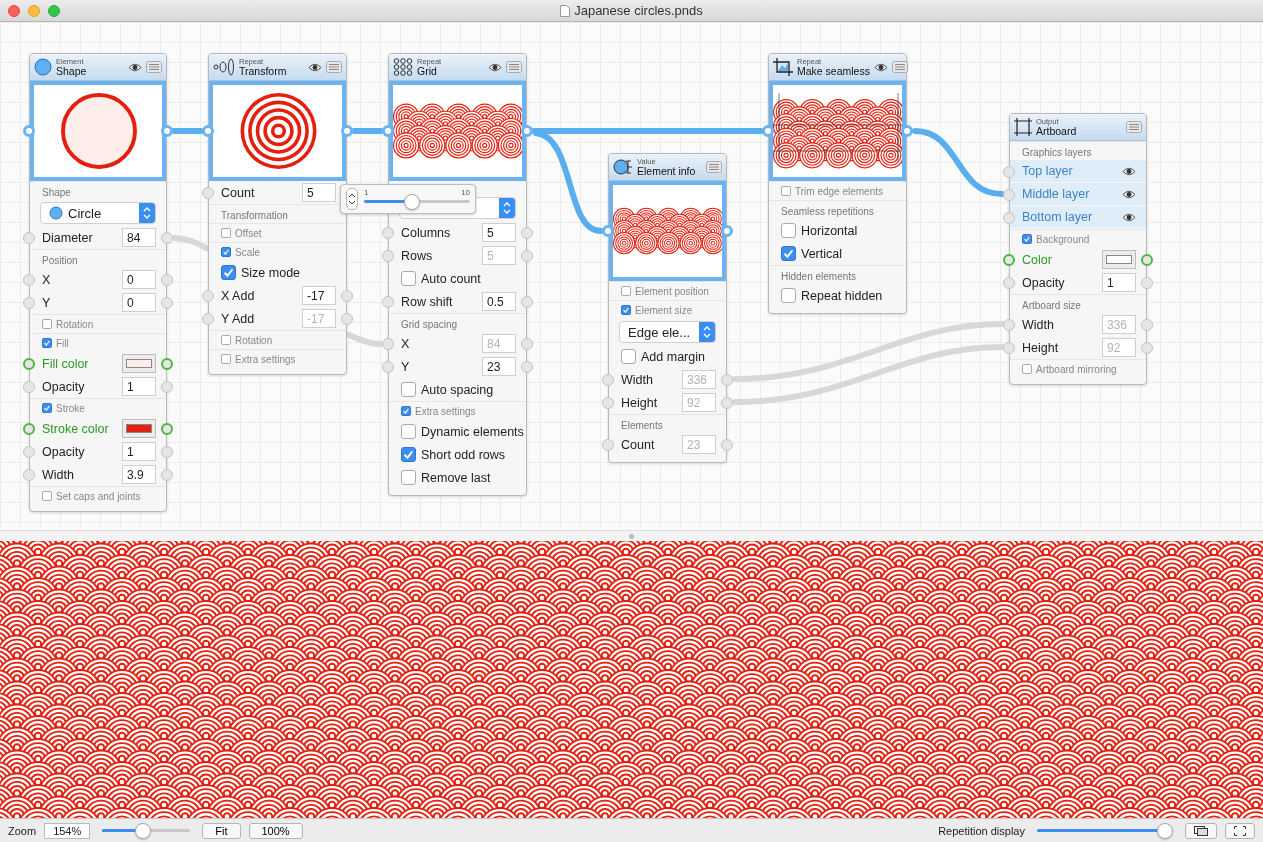 This screenshot has height=842, width=1263. I want to click on count-slider, so click(417, 202).